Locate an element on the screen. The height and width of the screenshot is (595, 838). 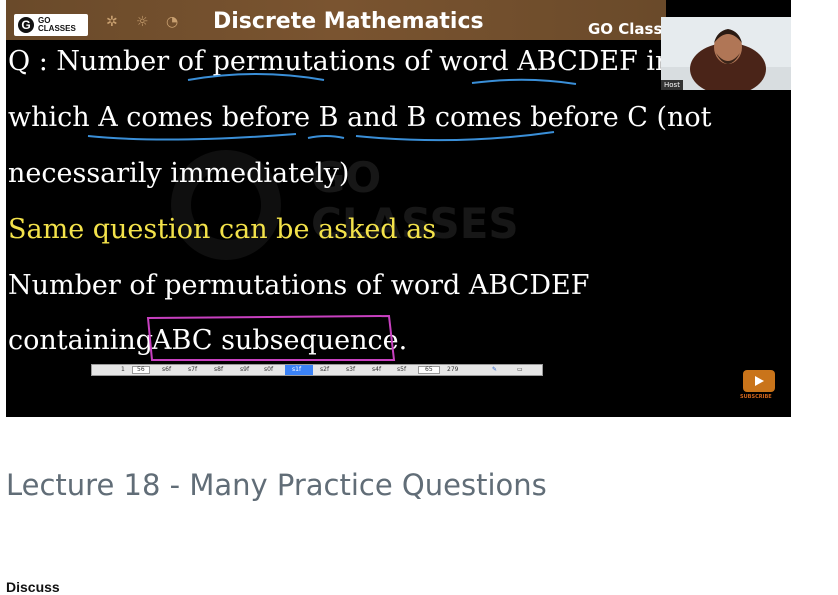
page-field: 1 is located at coordinates (123, 369).